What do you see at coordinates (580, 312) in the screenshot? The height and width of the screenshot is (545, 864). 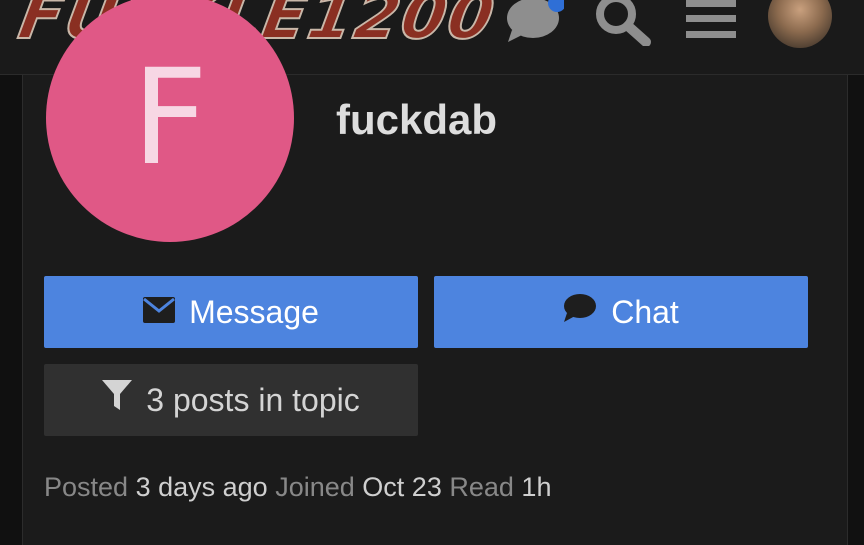 I see `comment-icon` at bounding box center [580, 312].